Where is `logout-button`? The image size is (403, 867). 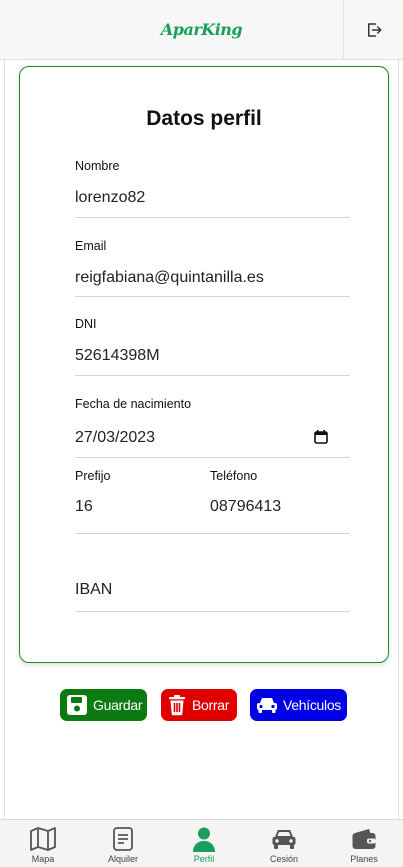
logout-button is located at coordinates (373, 30).